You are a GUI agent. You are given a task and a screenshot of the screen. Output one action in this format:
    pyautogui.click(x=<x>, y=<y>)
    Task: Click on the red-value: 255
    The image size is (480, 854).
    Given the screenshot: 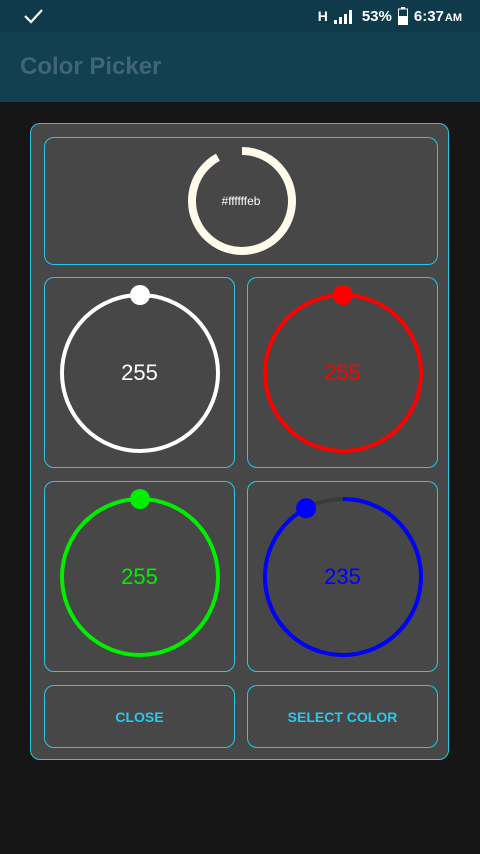 What is the action you would take?
    pyautogui.click(x=342, y=372)
    